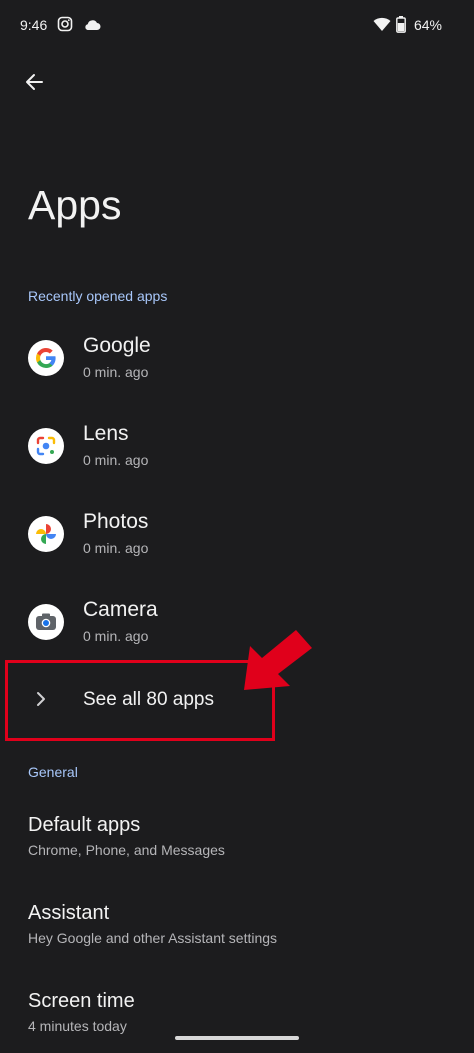 This screenshot has height=1053, width=474. Describe the element at coordinates (116, 521) in the screenshot. I see `app-name: Photos` at that location.